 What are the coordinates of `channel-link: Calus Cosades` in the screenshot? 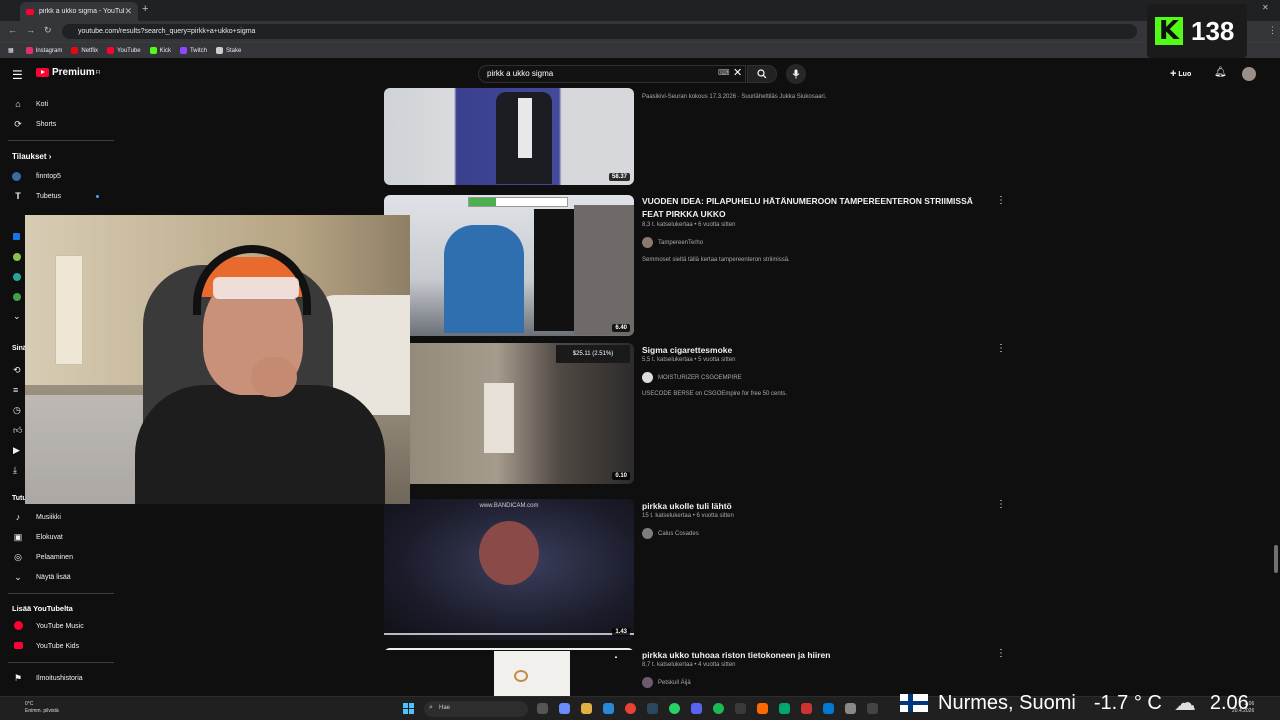 It's located at (670, 533).